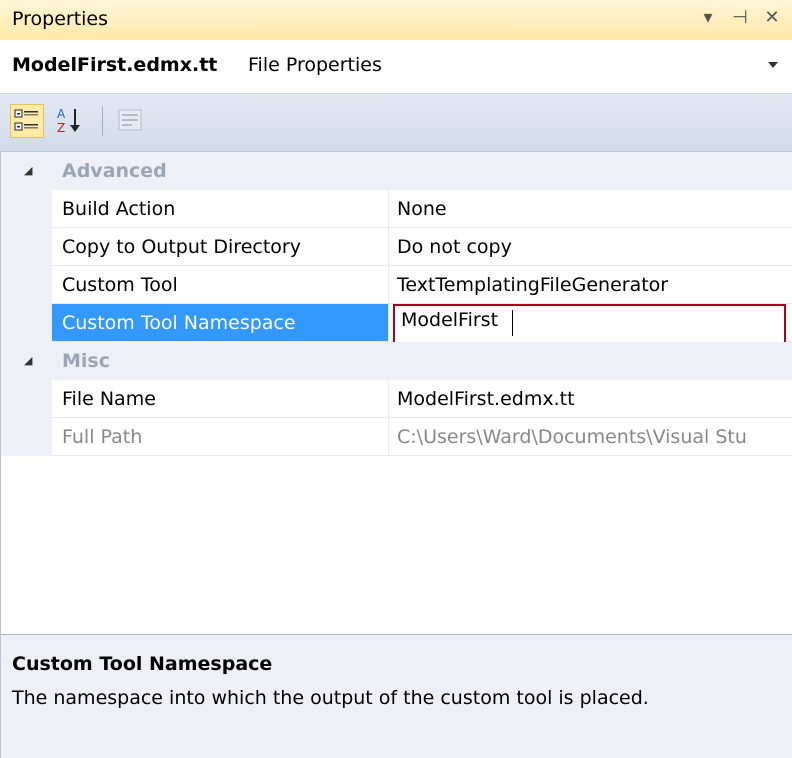 The width and height of the screenshot is (792, 758). Describe the element at coordinates (119, 209) in the screenshot. I see `property-name: Build Action` at that location.